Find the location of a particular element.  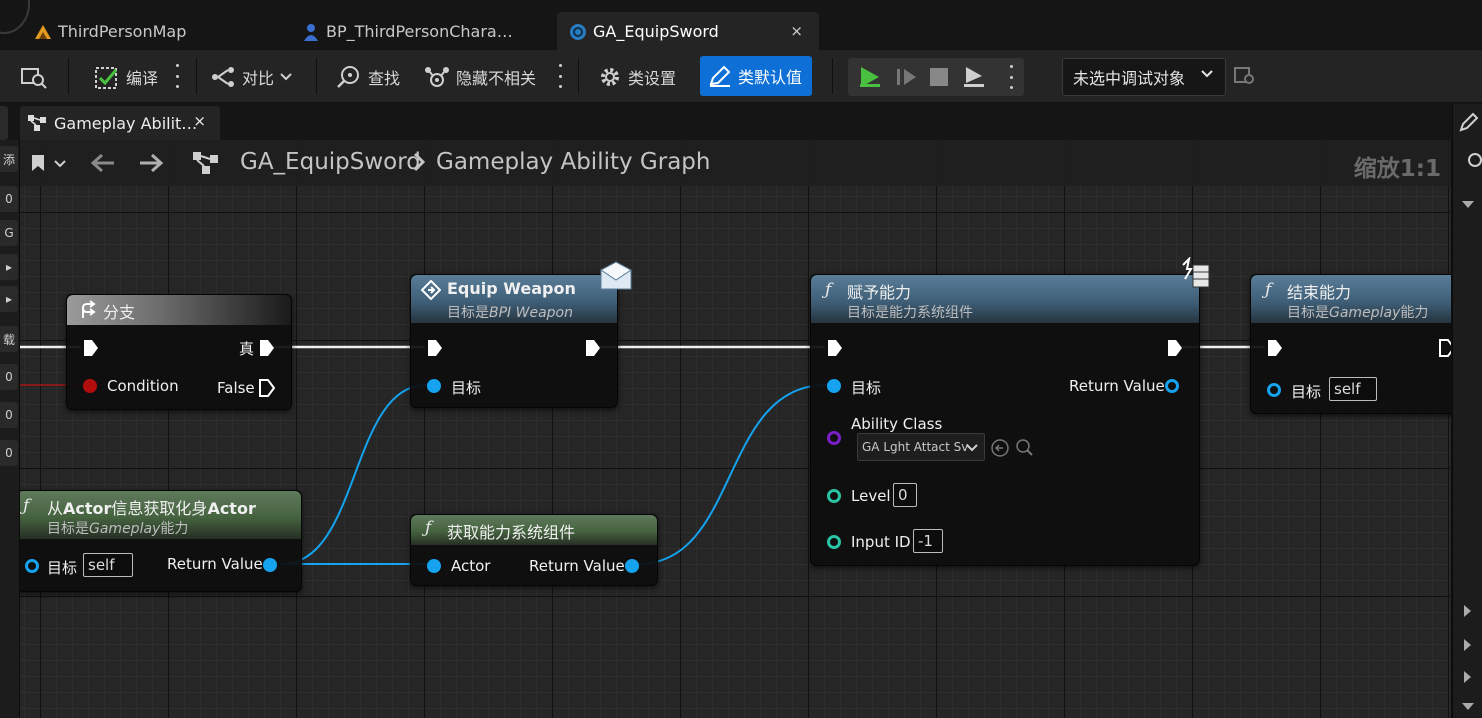

level-pin is located at coordinates (834, 496).